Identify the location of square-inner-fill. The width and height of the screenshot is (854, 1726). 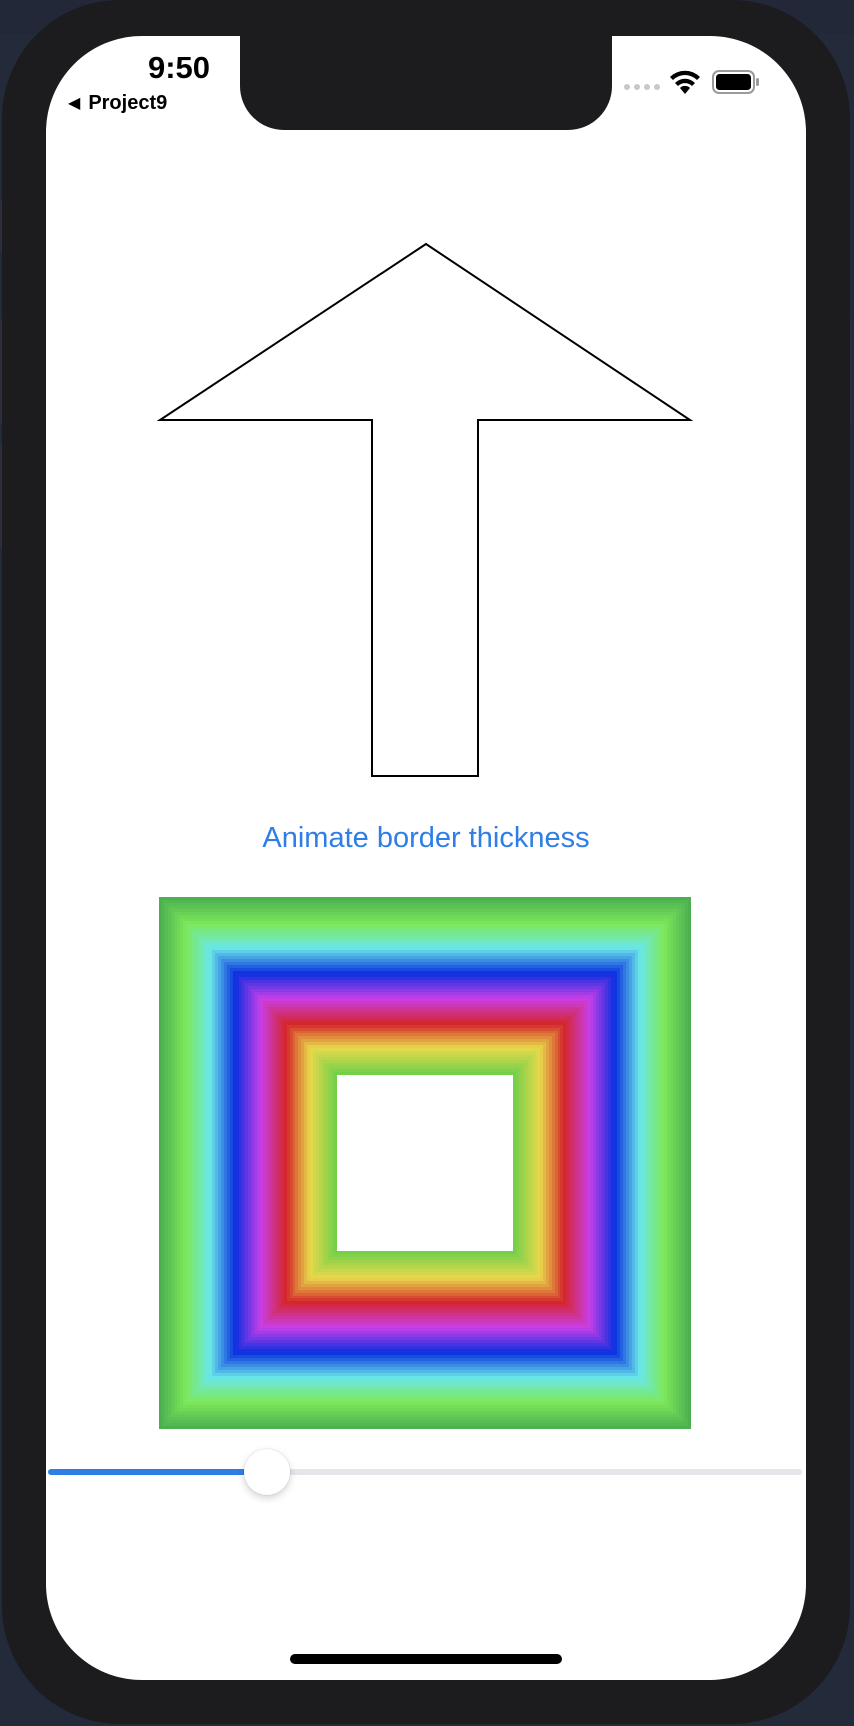
(425, 1163).